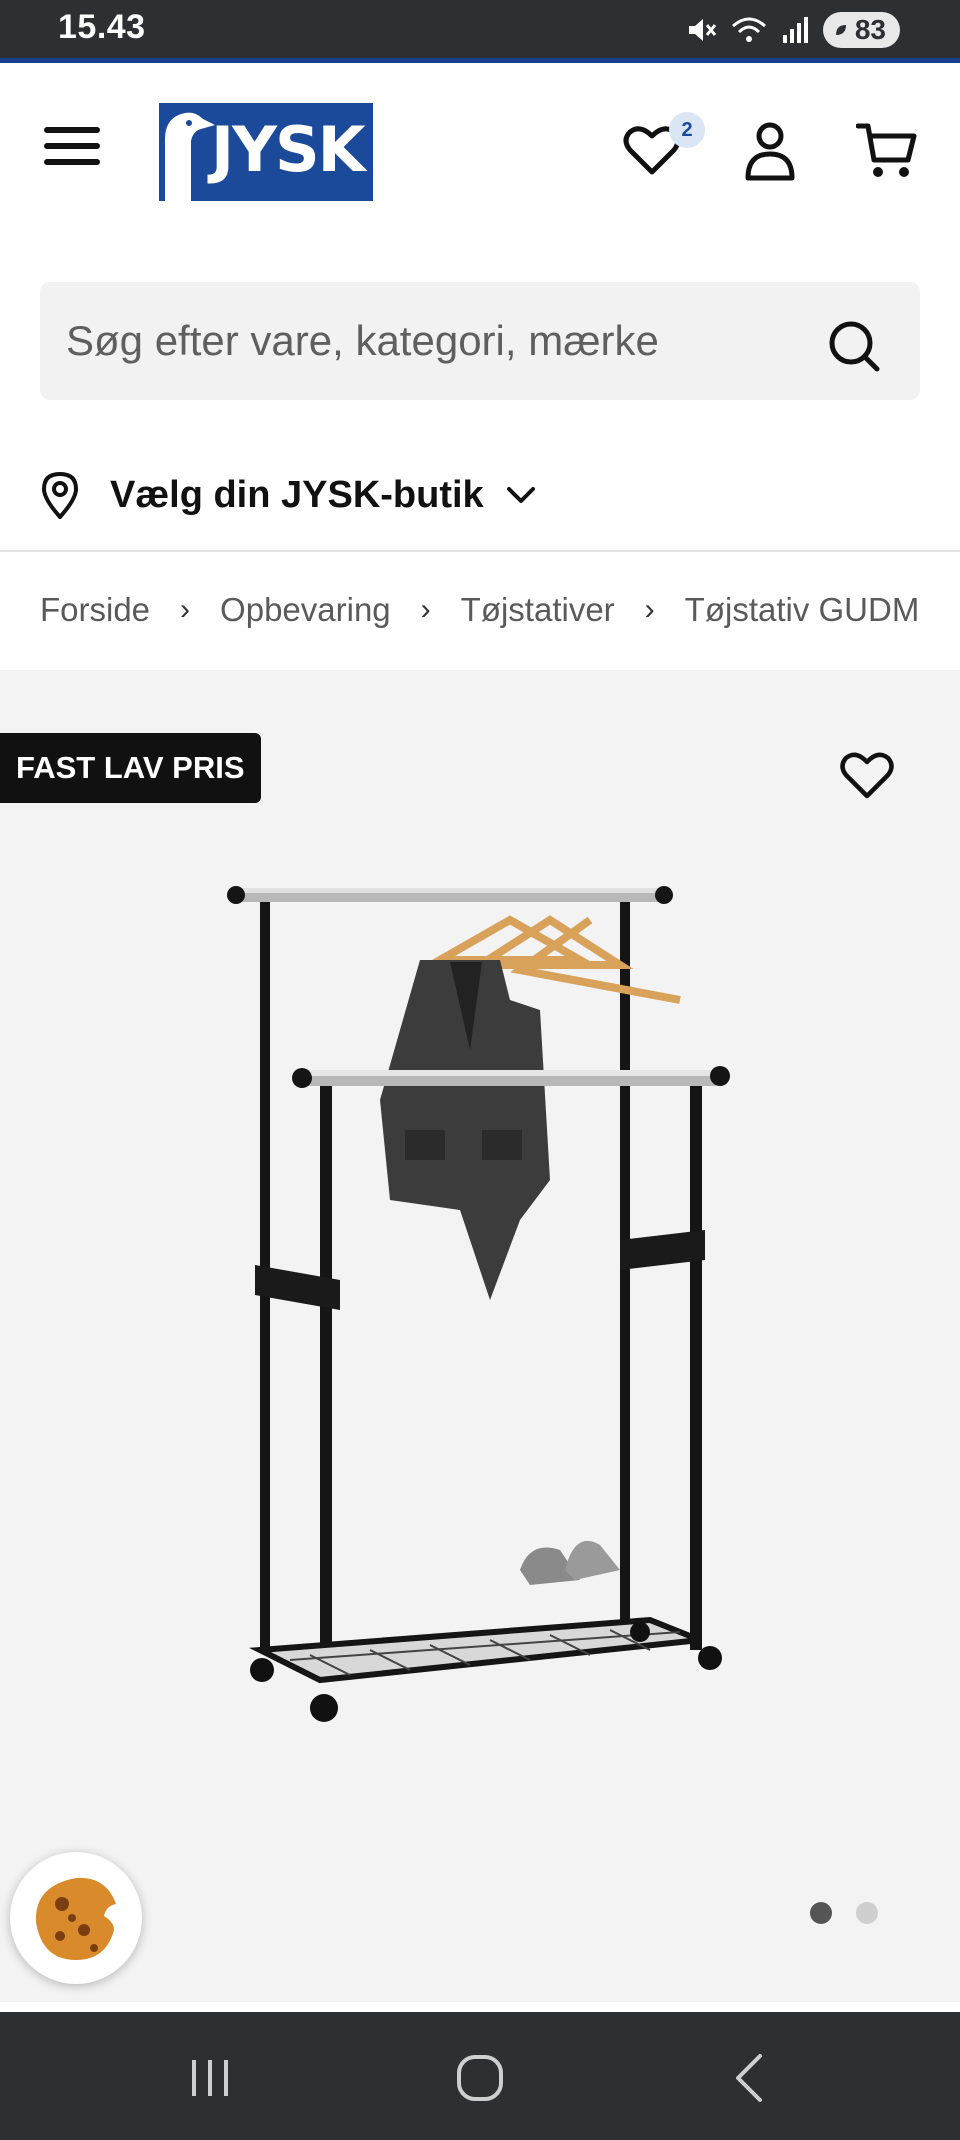 The image size is (960, 2140). I want to click on location-pin-icon, so click(60, 495).